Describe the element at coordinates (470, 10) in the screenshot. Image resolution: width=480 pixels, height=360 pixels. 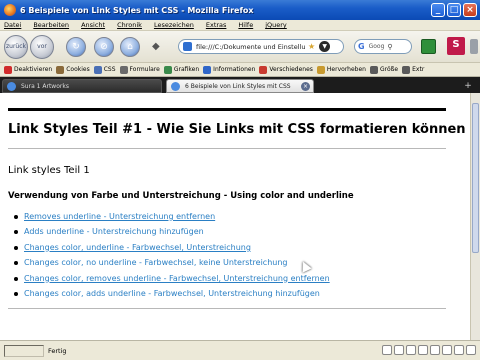
I see `close-button: ×` at that location.